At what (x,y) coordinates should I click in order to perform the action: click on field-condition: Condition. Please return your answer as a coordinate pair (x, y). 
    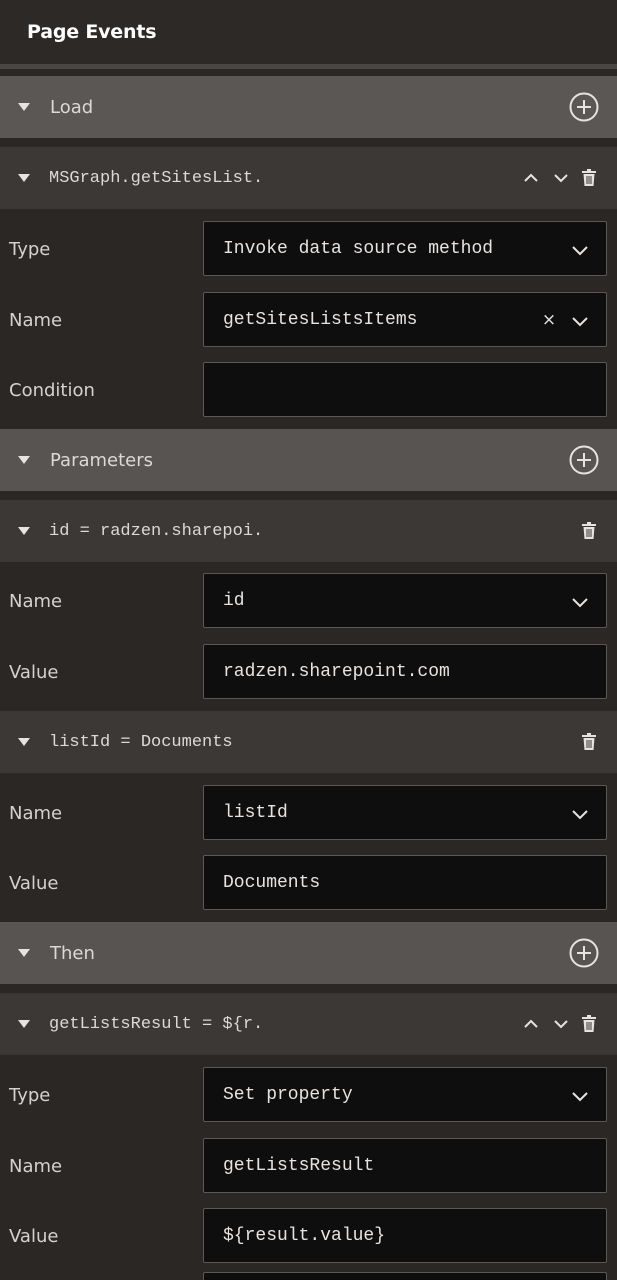
    Looking at the image, I should click on (308, 390).